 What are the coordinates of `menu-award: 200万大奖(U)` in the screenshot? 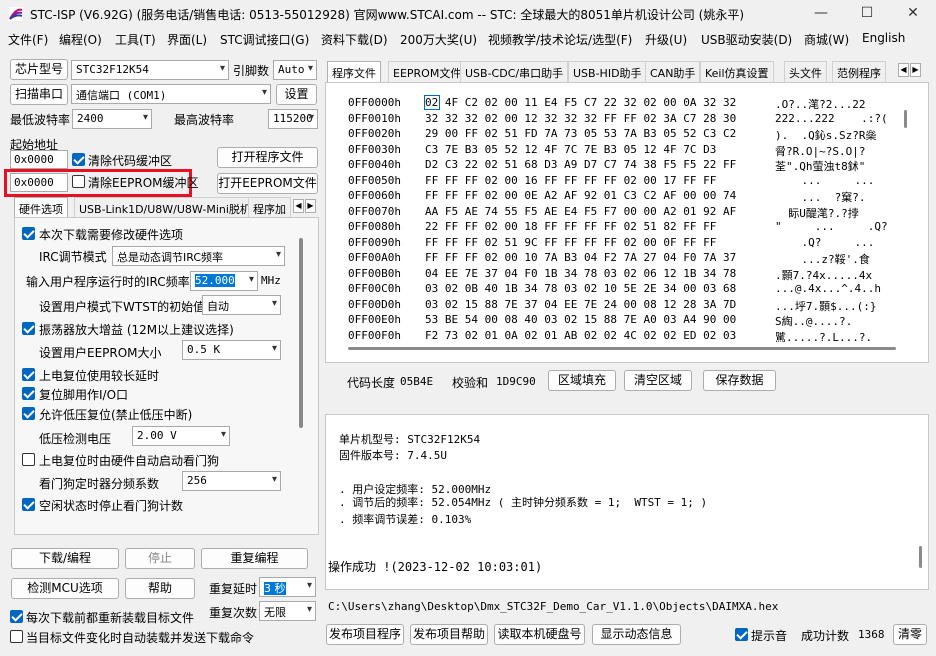 It's located at (438, 39).